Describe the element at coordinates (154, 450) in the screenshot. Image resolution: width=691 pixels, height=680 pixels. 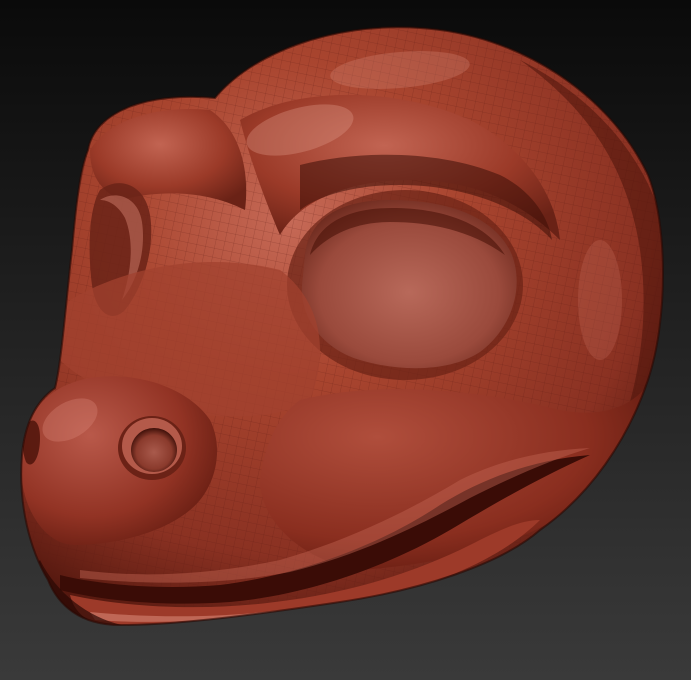
I see `near-nostril` at that location.